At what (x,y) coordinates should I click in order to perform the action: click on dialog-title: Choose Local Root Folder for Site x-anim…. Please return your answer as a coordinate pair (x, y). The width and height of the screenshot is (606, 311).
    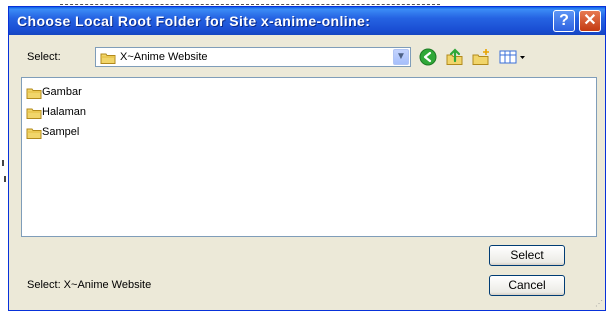
    Looking at the image, I should click on (194, 21).